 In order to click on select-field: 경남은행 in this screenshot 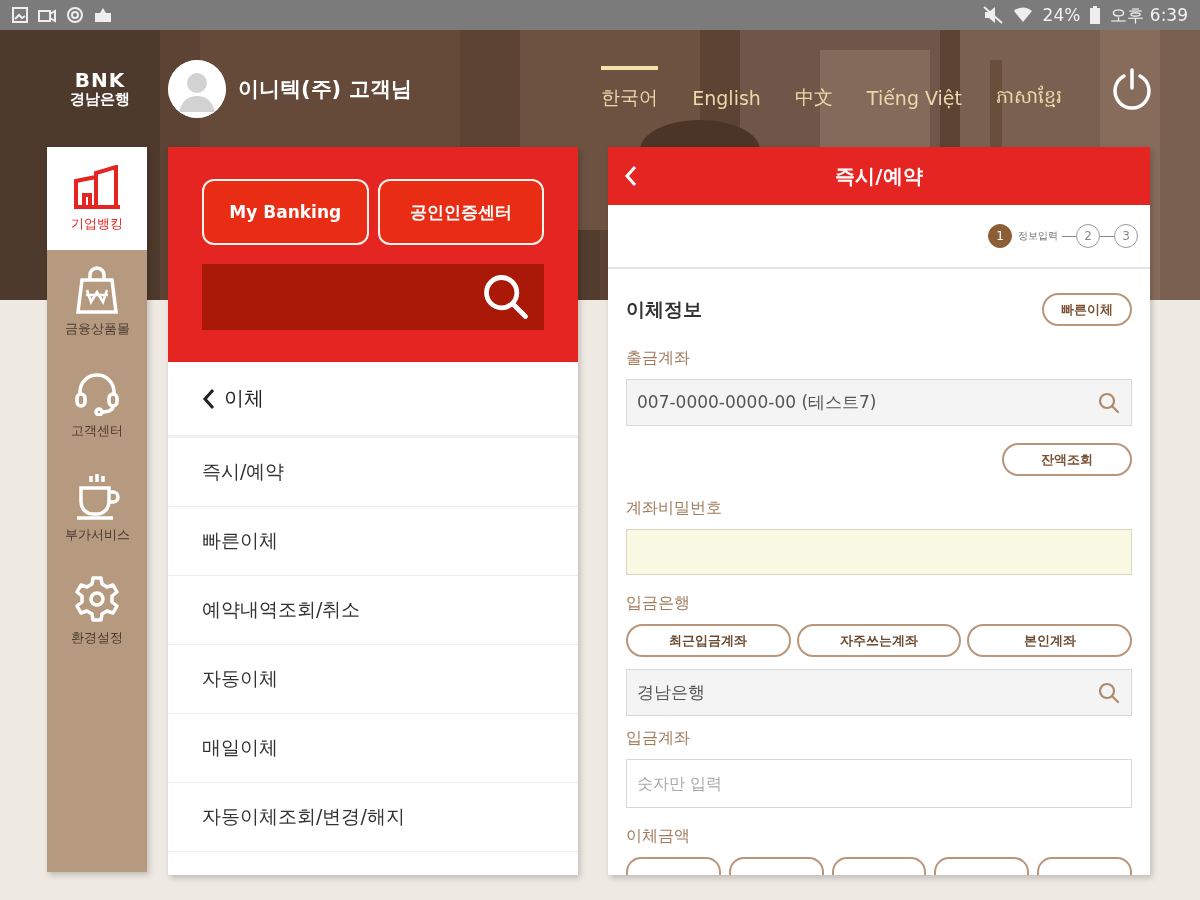, I will do `click(879, 692)`.